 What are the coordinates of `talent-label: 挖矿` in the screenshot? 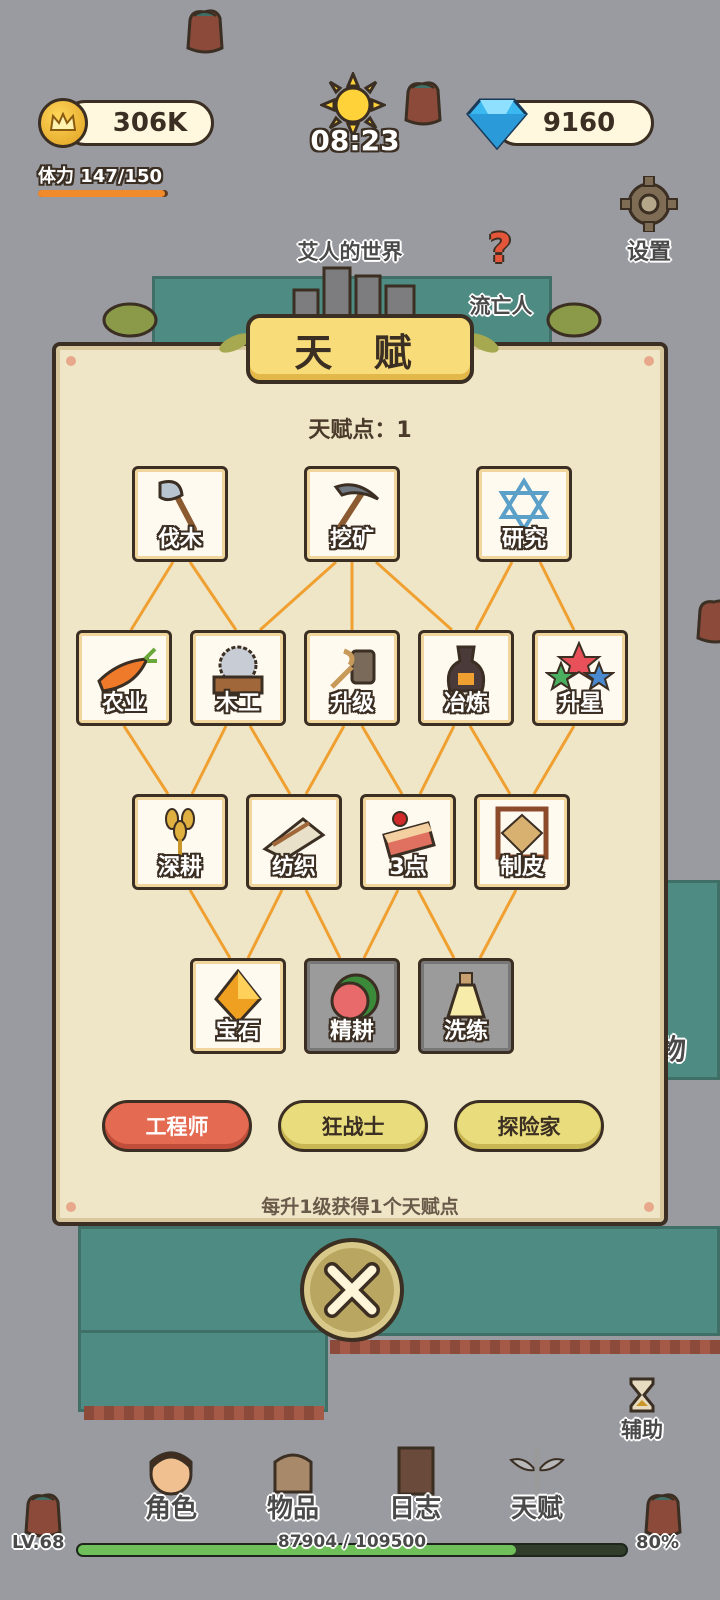 It's located at (351, 539).